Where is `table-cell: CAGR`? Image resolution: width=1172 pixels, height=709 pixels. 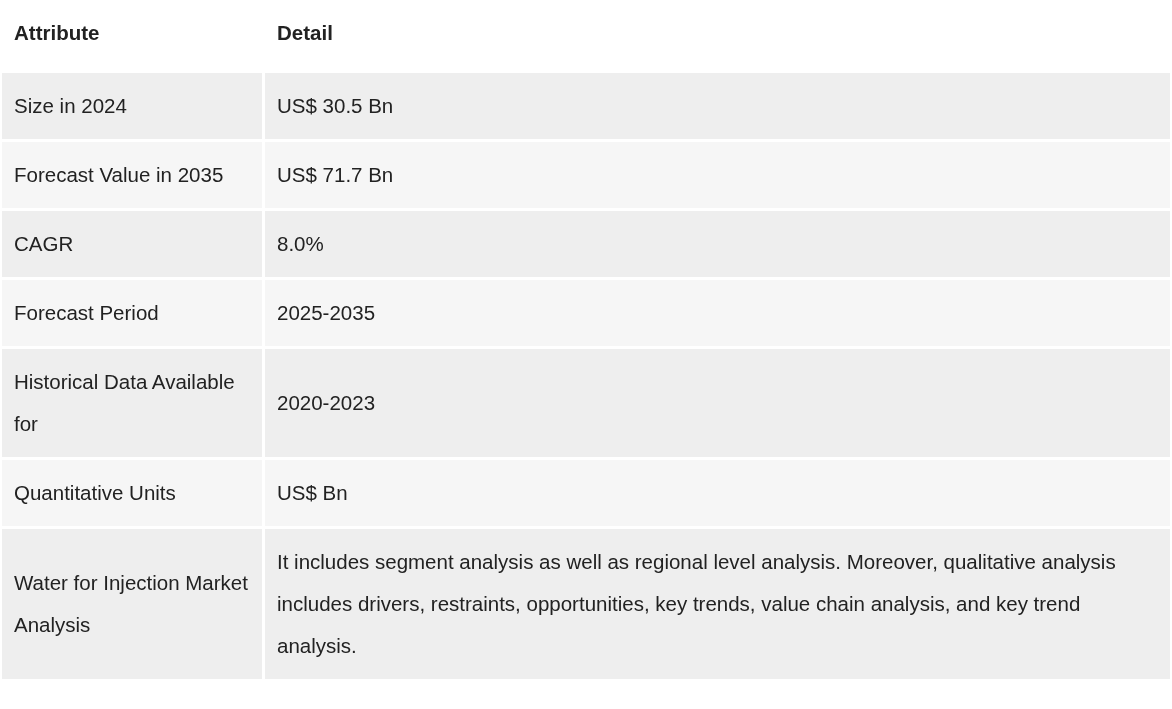
table-cell: CAGR is located at coordinates (132, 244).